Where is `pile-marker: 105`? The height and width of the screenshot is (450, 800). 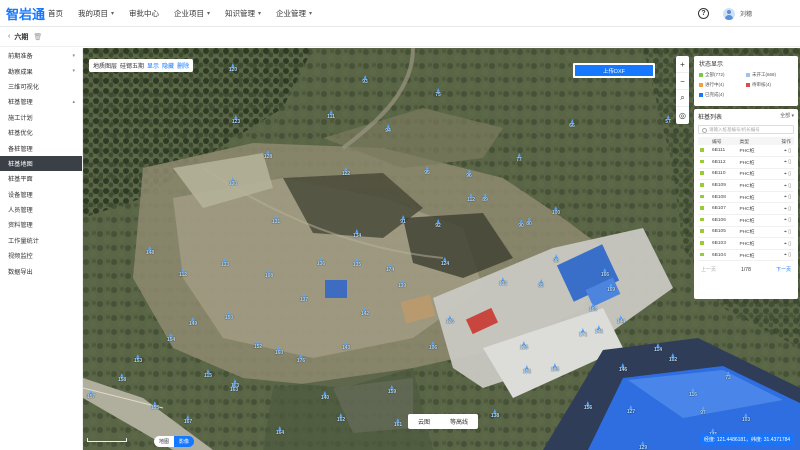
pile-marker: 105 is located at coordinates (555, 368).